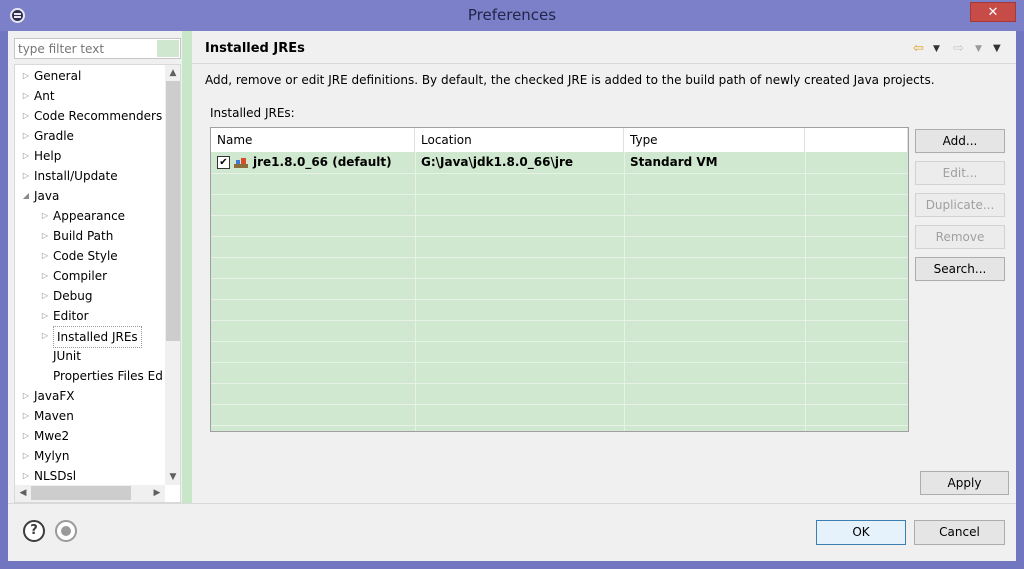  Describe the element at coordinates (90, 476) in the screenshot. I see `tree-item-nlsdsl: ▷ NLSDsl` at that location.